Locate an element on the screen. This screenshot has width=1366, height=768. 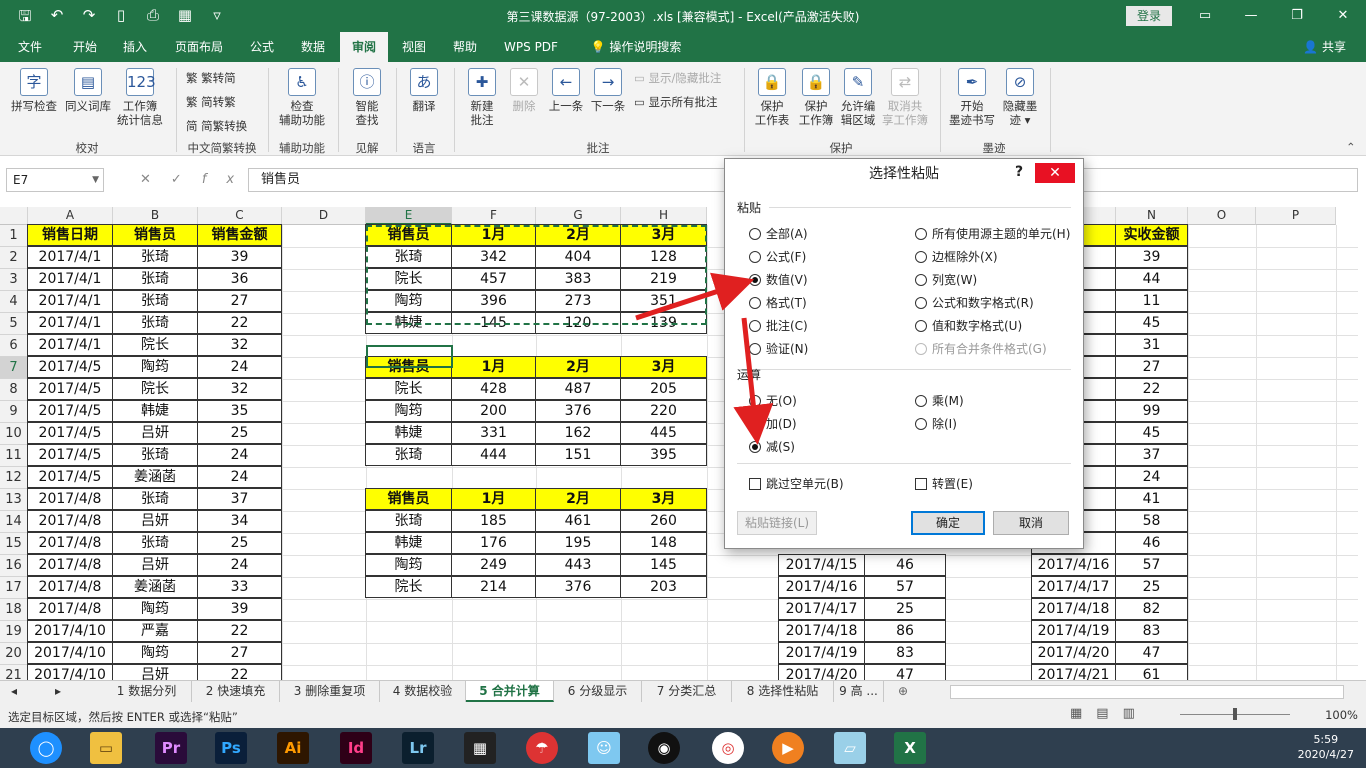
table-cell: 11 is located at coordinates (1151, 301).